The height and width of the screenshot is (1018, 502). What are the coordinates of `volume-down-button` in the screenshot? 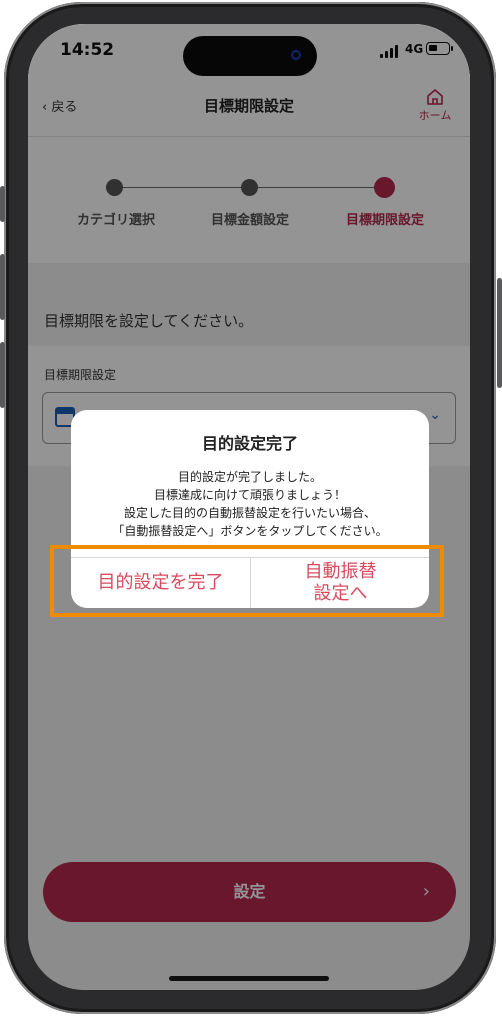 It's located at (2, 375).